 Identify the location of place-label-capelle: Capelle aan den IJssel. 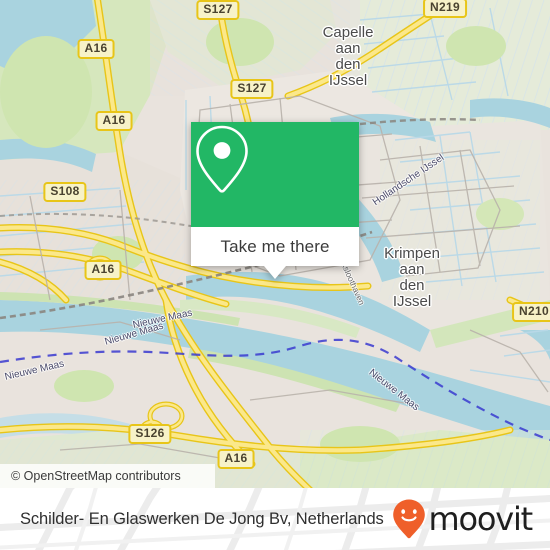
(348, 57).